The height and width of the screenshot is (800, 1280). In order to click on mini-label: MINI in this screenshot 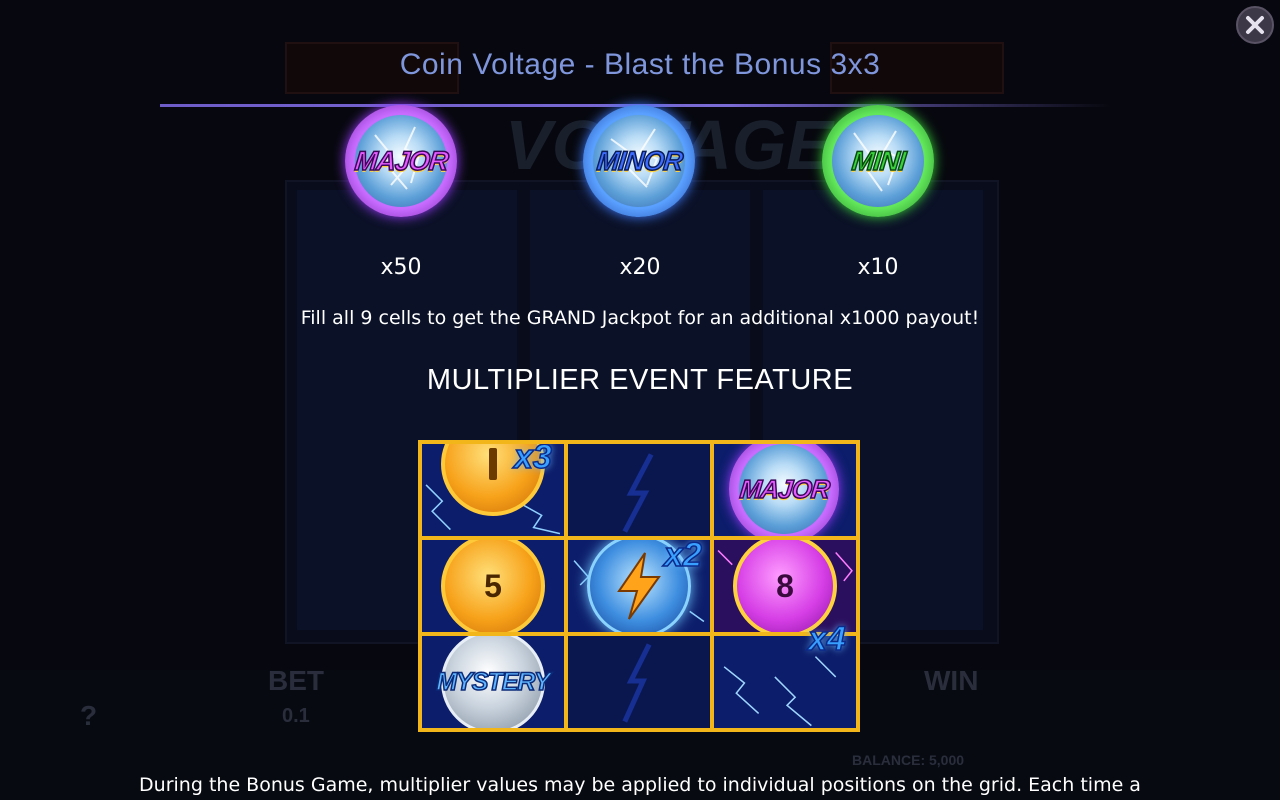, I will do `click(878, 161)`.